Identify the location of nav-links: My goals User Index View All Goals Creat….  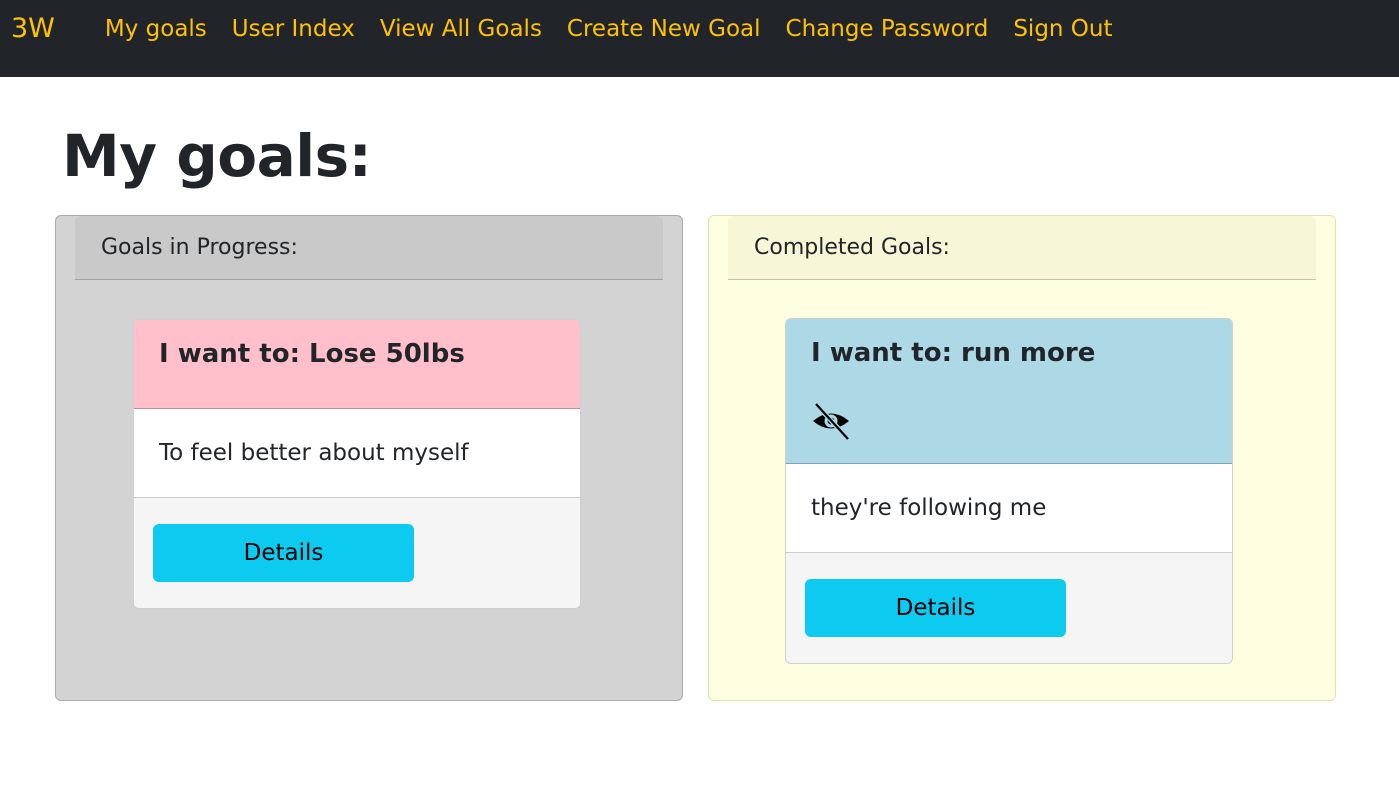
(621, 29).